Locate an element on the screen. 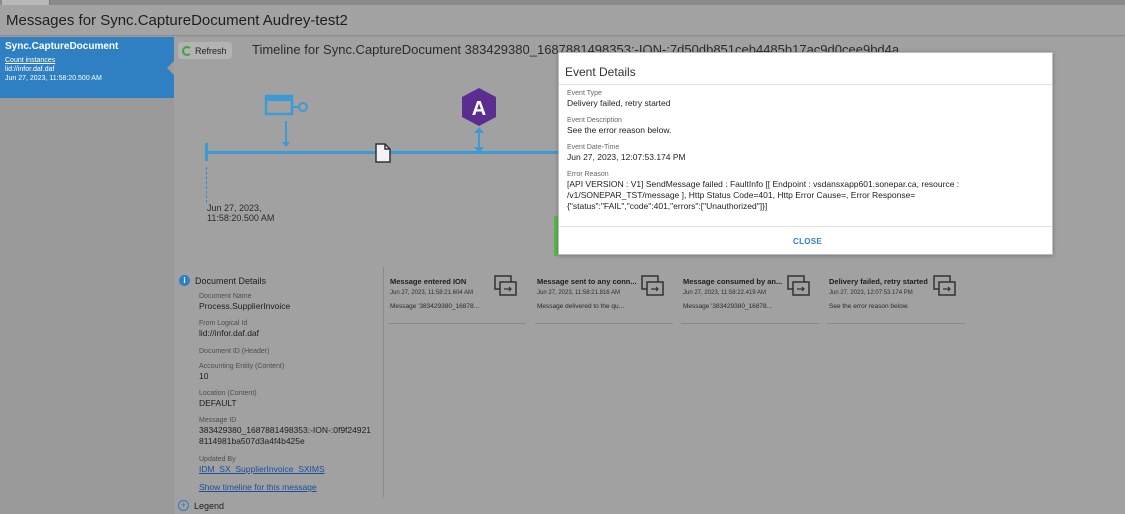 The width and height of the screenshot is (1125, 514). event-title: Delivery failed, retry started is located at coordinates (878, 281).